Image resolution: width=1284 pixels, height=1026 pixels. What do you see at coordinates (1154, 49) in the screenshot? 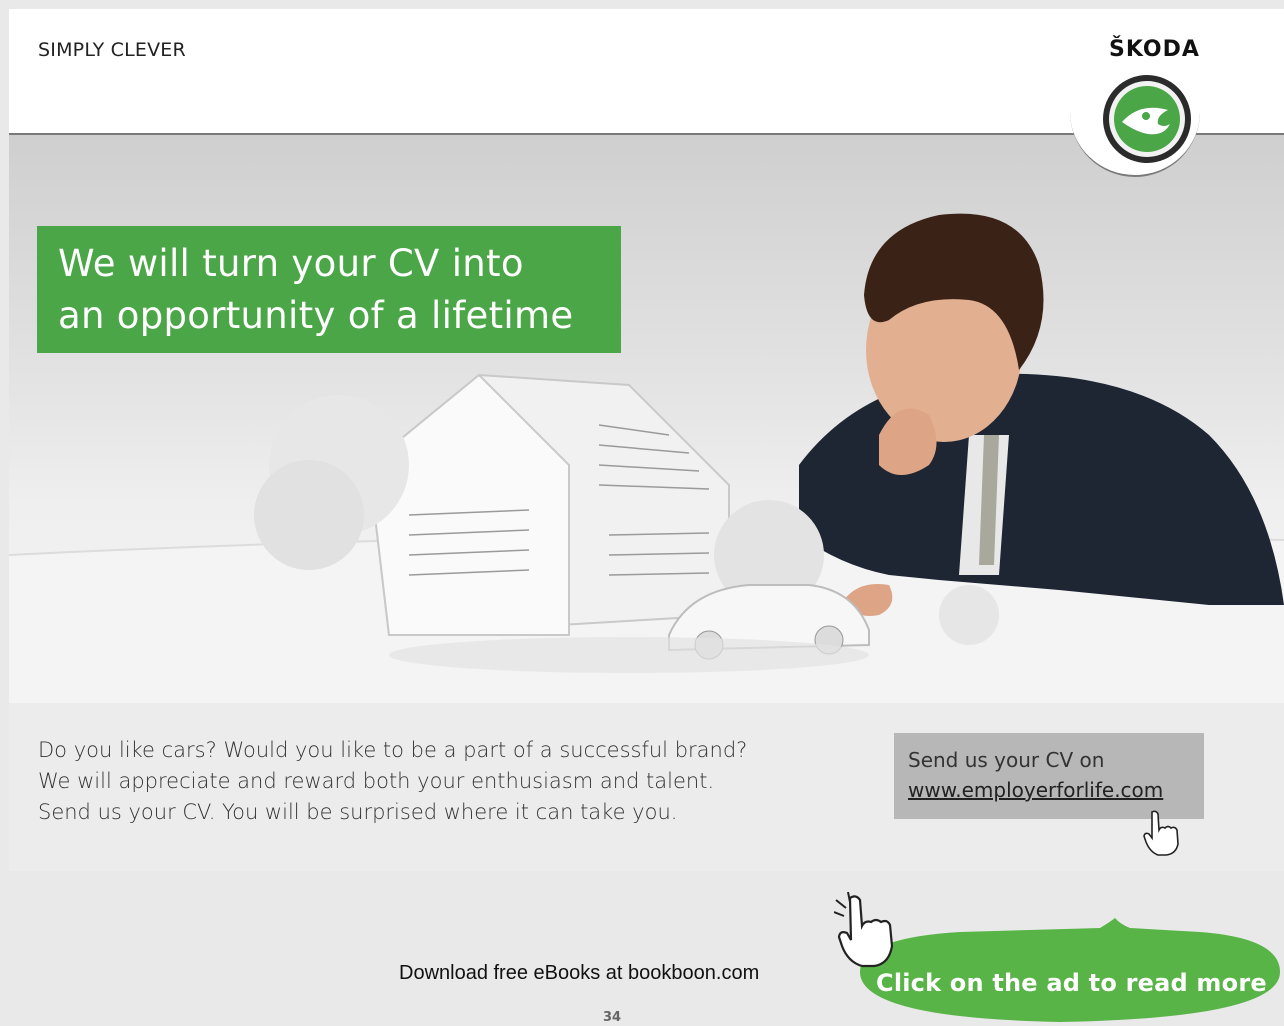
I see `brand-name: ŠKODA` at bounding box center [1154, 49].